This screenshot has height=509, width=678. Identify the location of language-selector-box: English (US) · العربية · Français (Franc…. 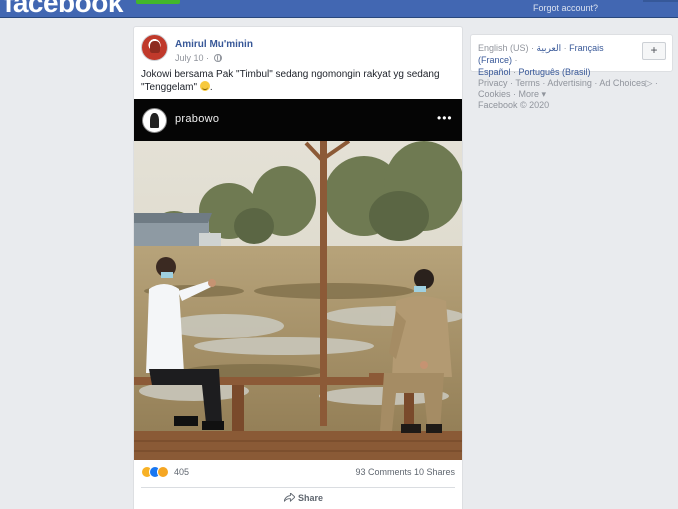
(571, 55).